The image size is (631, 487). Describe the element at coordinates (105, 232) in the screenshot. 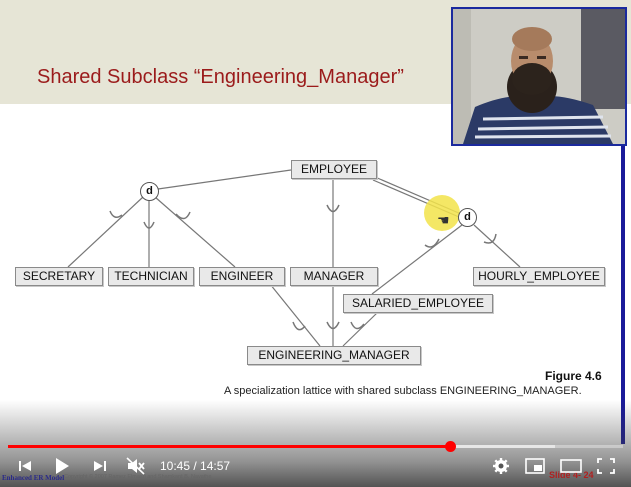

I see `connector-d-secretary` at that location.